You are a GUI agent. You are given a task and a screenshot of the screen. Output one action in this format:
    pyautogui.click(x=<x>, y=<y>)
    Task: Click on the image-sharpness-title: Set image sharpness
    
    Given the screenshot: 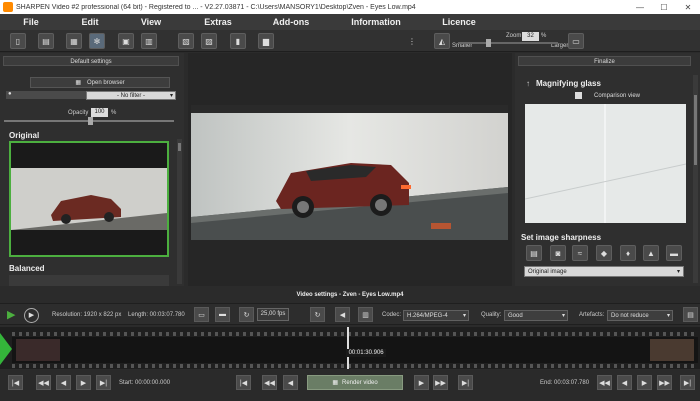 What is the action you would take?
    pyautogui.click(x=561, y=237)
    